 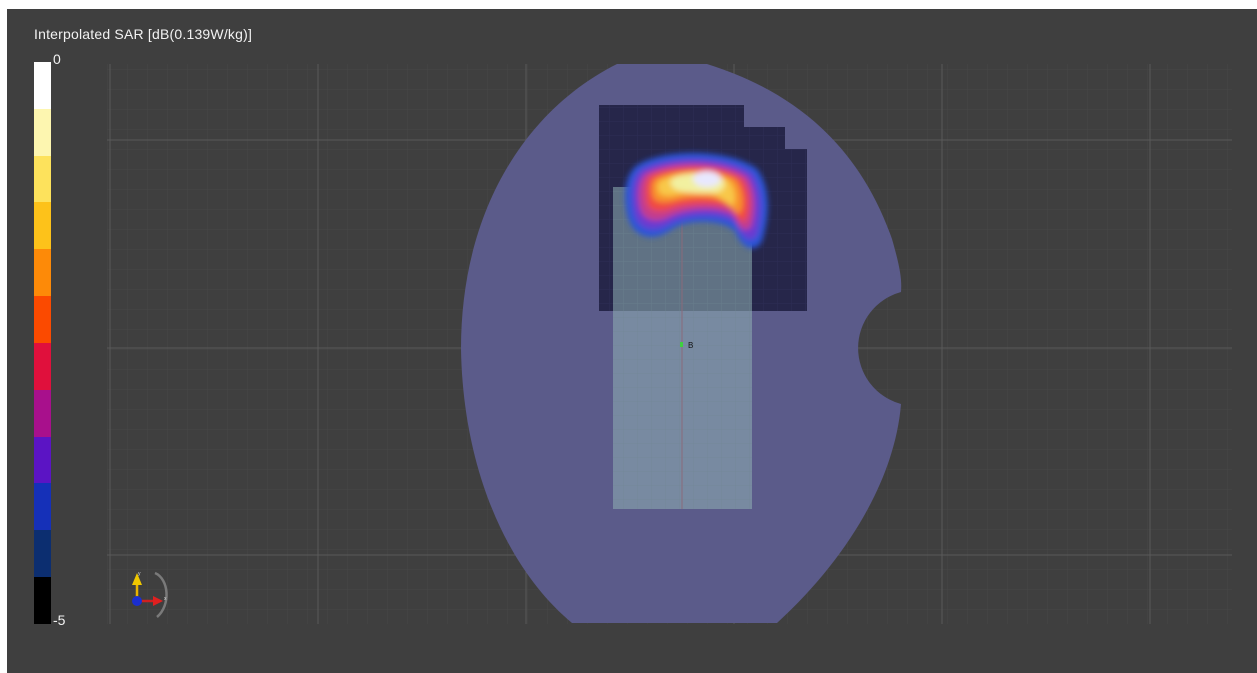 What do you see at coordinates (150, 594) in the screenshot?
I see `axis-gizmo-icon: y x` at bounding box center [150, 594].